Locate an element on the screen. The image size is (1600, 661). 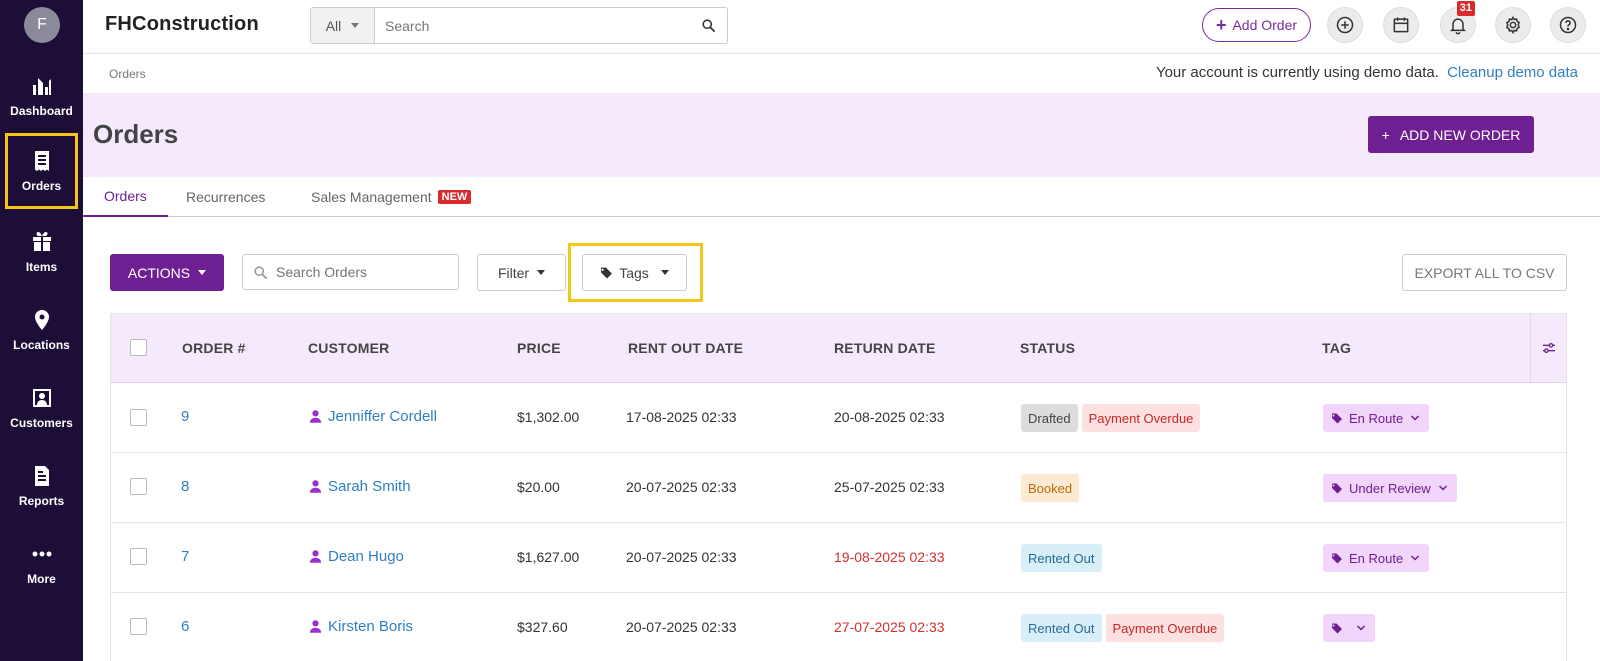
sidebar-item-label: Customers is located at coordinates (41, 423).